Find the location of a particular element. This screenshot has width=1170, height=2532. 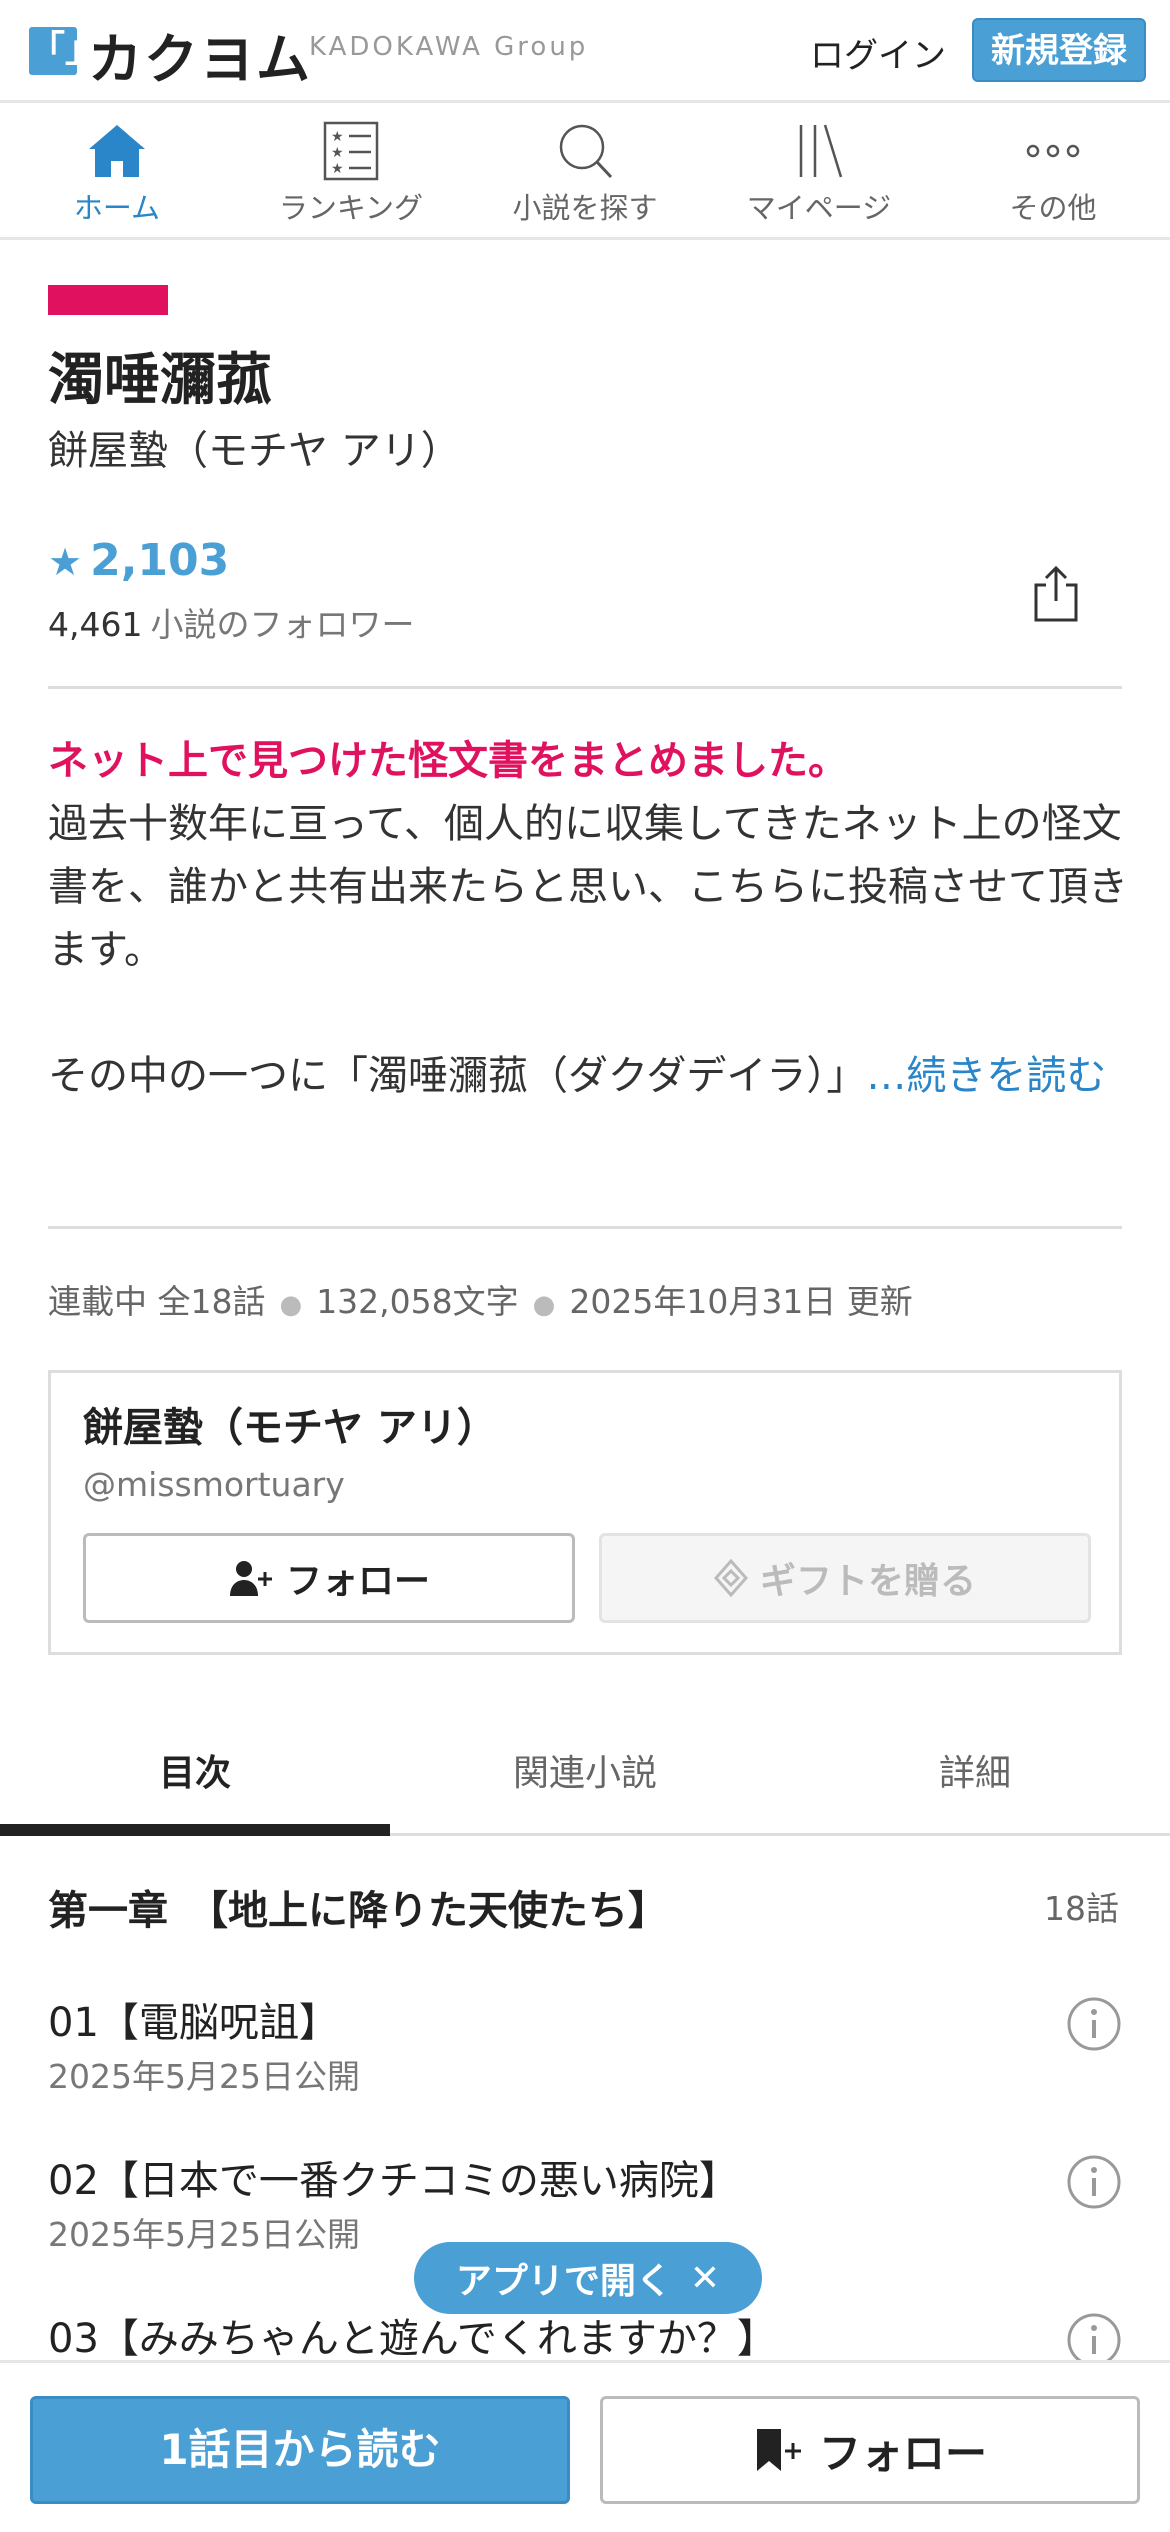

site-header: 「」 カクヨム KADOKAWA Group ログイン 新規登録 is located at coordinates (585, 51).